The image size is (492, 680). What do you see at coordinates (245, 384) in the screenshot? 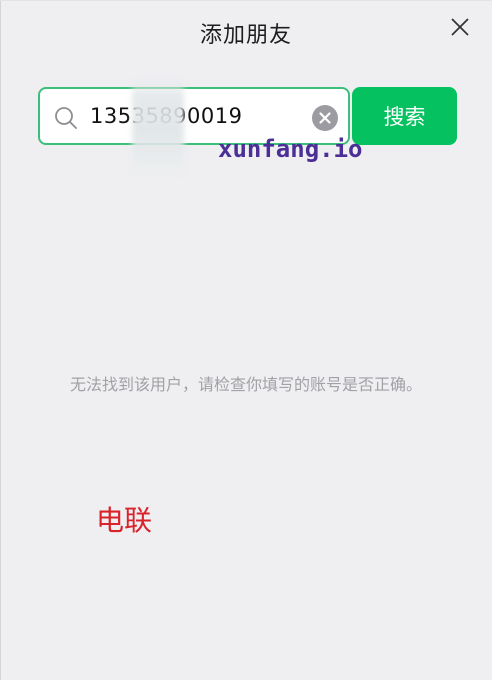
I see `no-result-message: 无法找到该用户，请检查你填写的账号是否正确。` at bounding box center [245, 384].